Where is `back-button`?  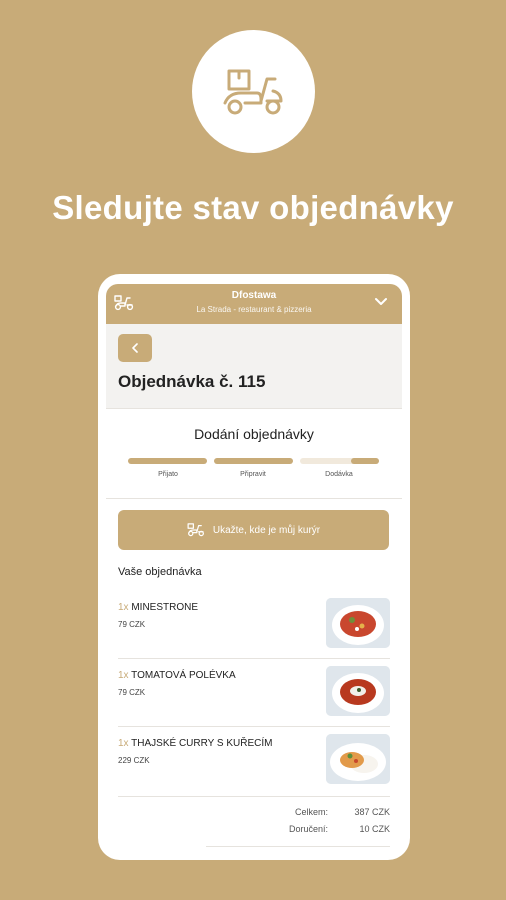
back-button is located at coordinates (135, 348).